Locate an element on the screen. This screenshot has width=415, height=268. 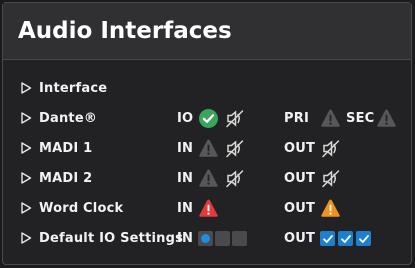
warning-red-icon is located at coordinates (208, 208).